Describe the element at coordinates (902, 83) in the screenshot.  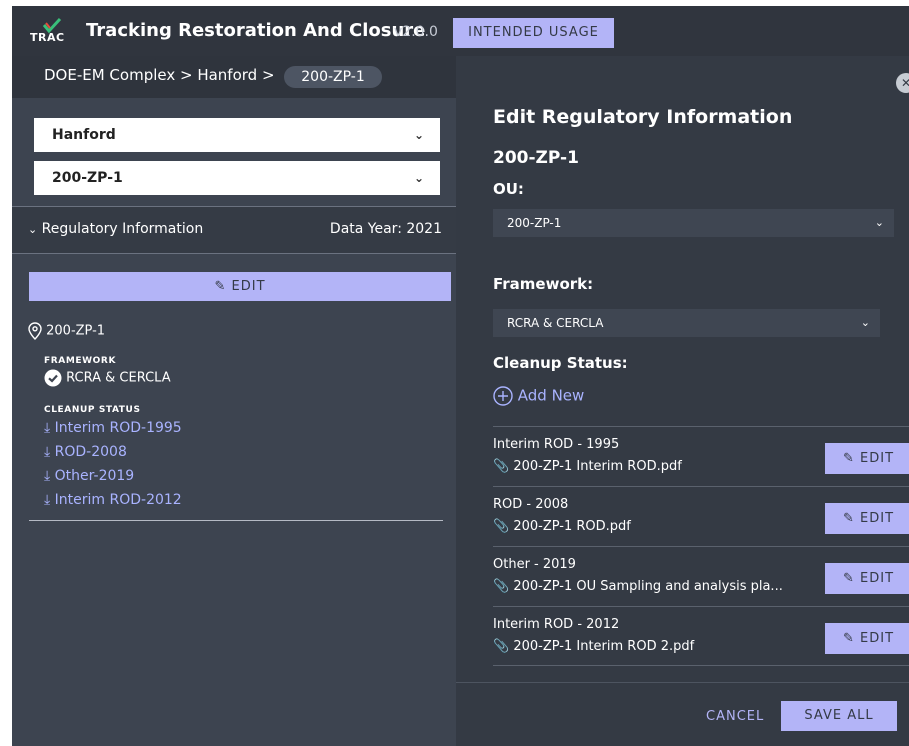
I see `close-icon: ✕` at that location.